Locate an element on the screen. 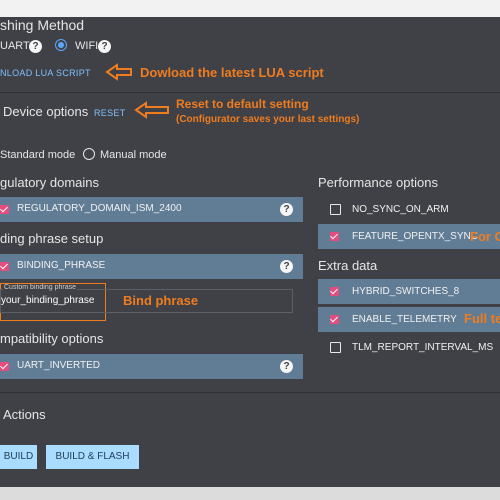  regulatory-domains-title: gulatory domains is located at coordinates (49, 182).